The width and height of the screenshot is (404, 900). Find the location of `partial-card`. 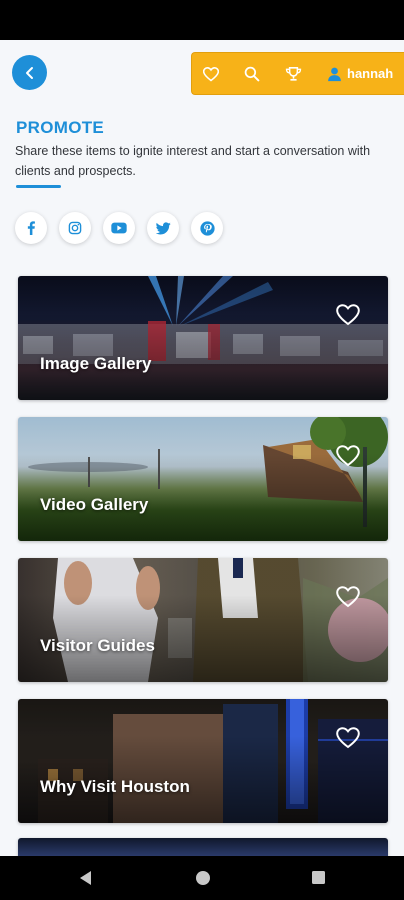

partial-card is located at coordinates (203, 847).